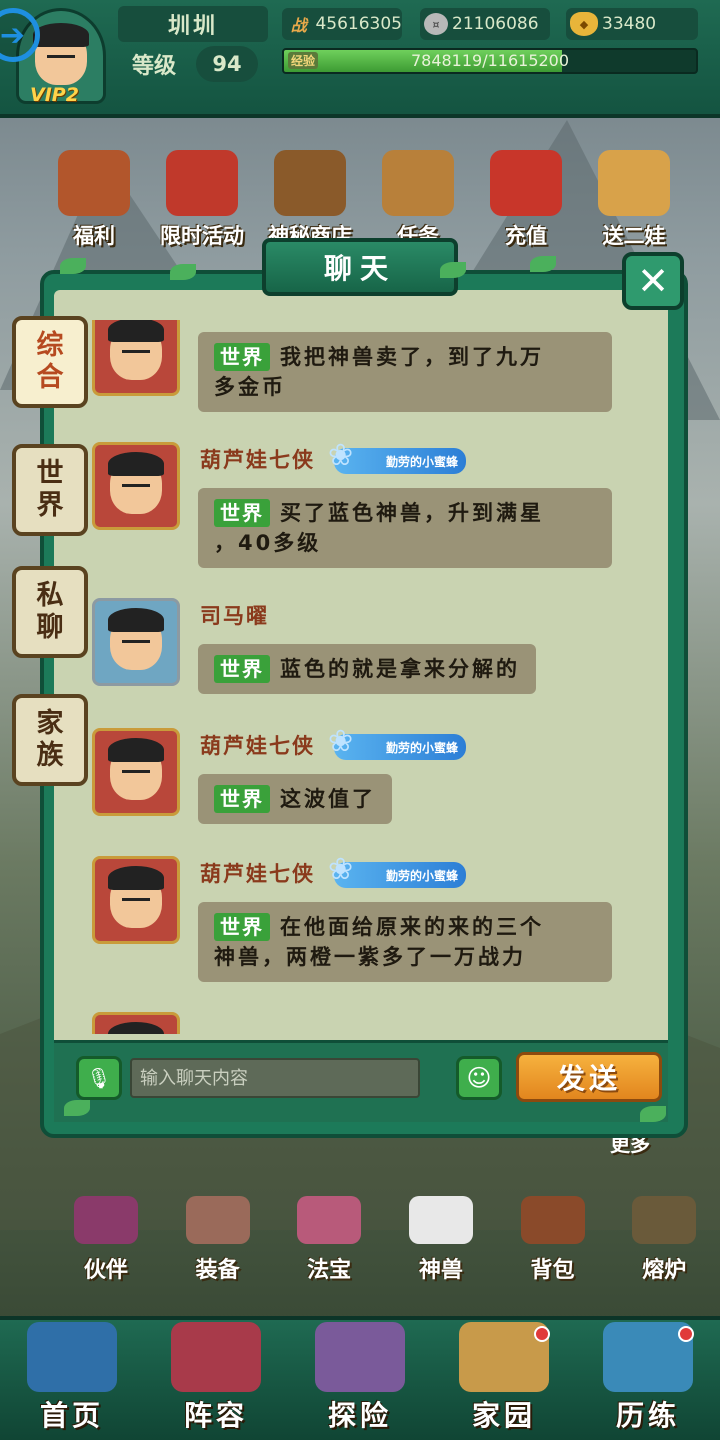 The image size is (720, 1440). What do you see at coordinates (310, 183) in the screenshot?
I see `shop-icon` at bounding box center [310, 183].